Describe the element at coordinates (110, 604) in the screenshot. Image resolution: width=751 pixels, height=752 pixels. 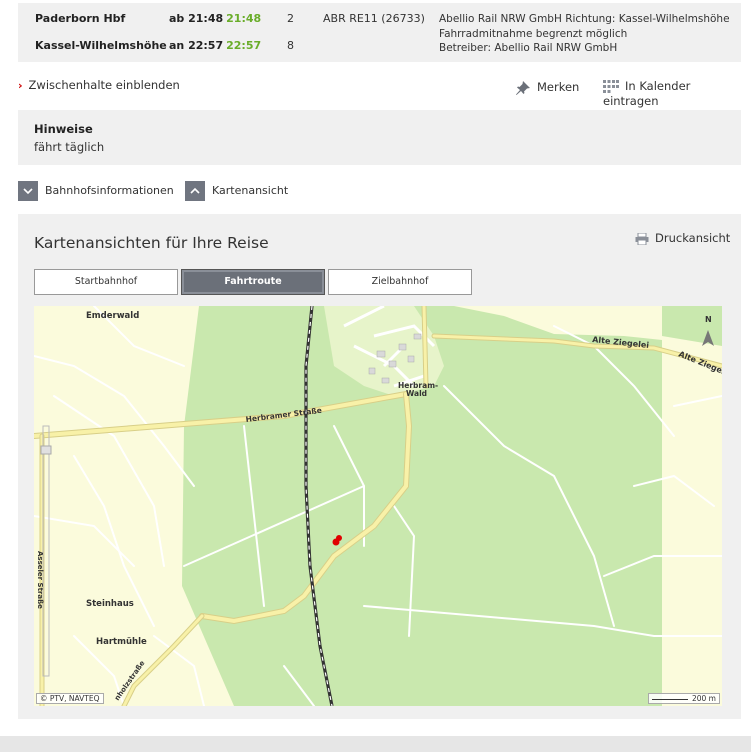
I see `label-steinhaus: Steinhaus` at that location.